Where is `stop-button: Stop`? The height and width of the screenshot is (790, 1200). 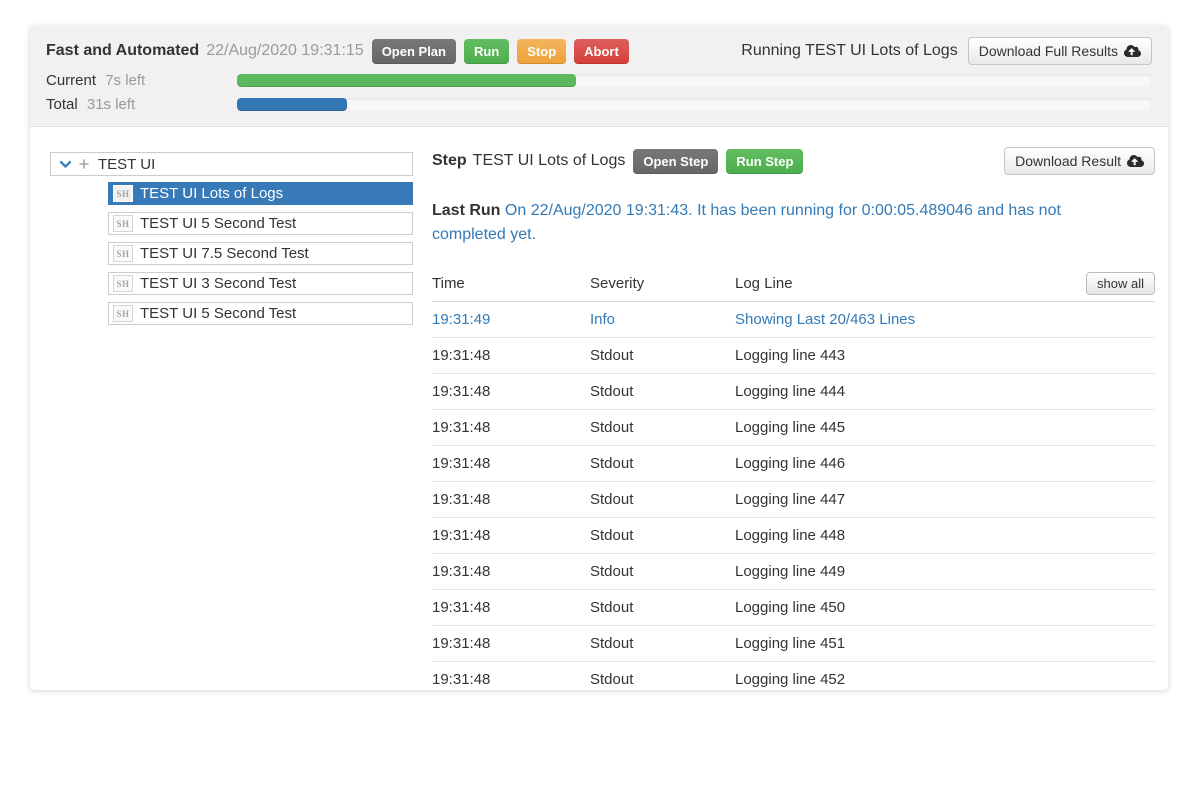 stop-button: Stop is located at coordinates (542, 51).